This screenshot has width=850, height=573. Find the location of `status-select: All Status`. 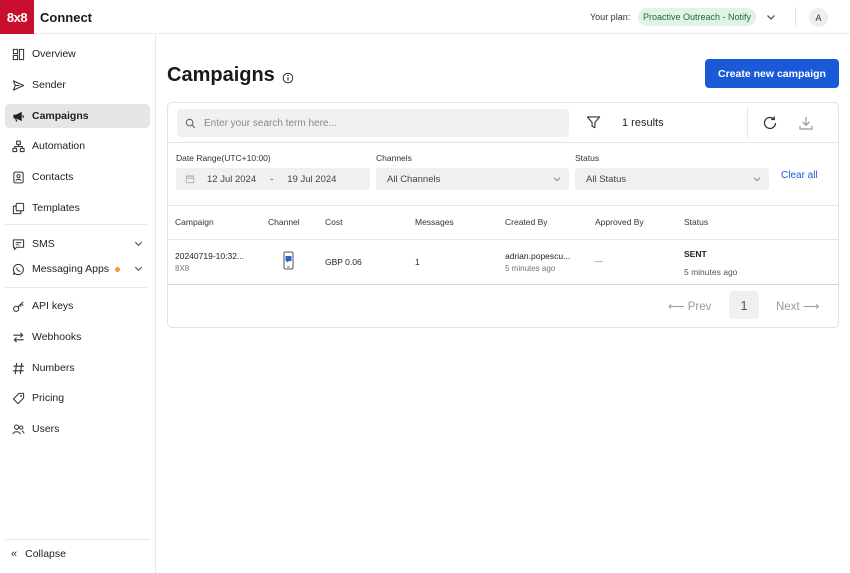

status-select: All Status is located at coordinates (672, 179).